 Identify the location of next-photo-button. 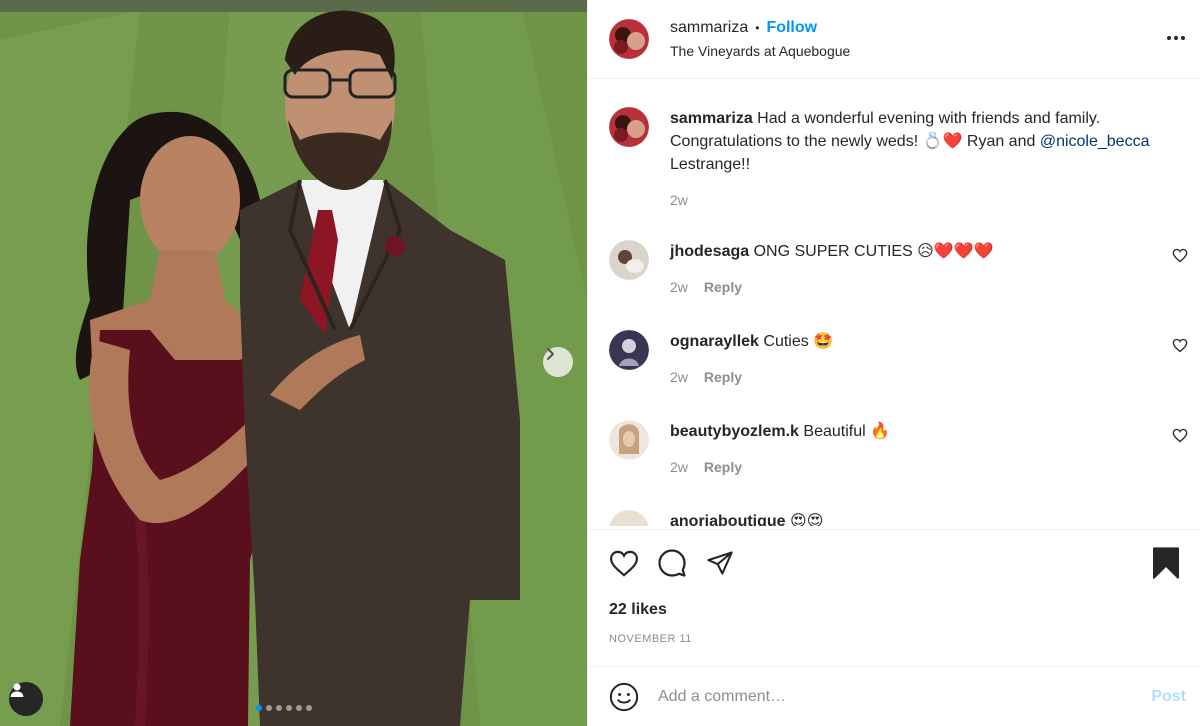
(558, 362).